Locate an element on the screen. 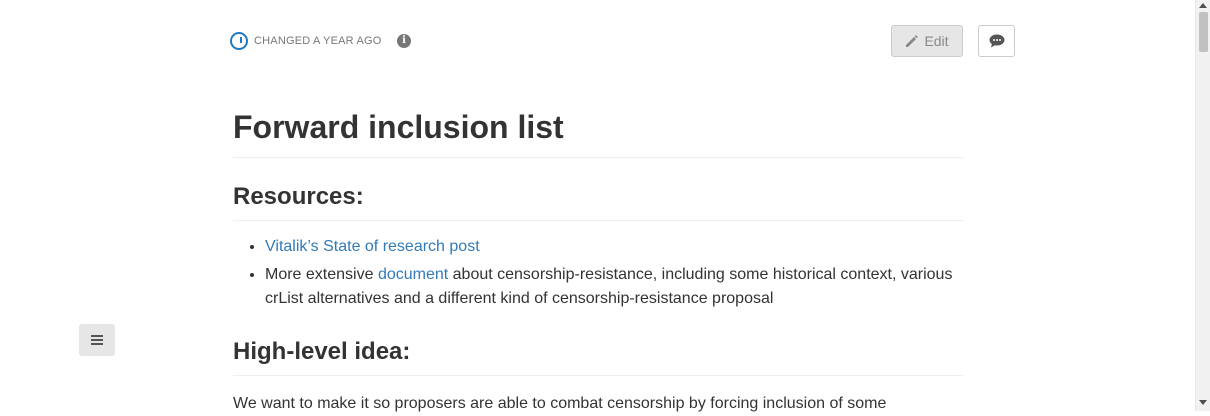  high-level-heading: High-level idea: is located at coordinates (598, 356).